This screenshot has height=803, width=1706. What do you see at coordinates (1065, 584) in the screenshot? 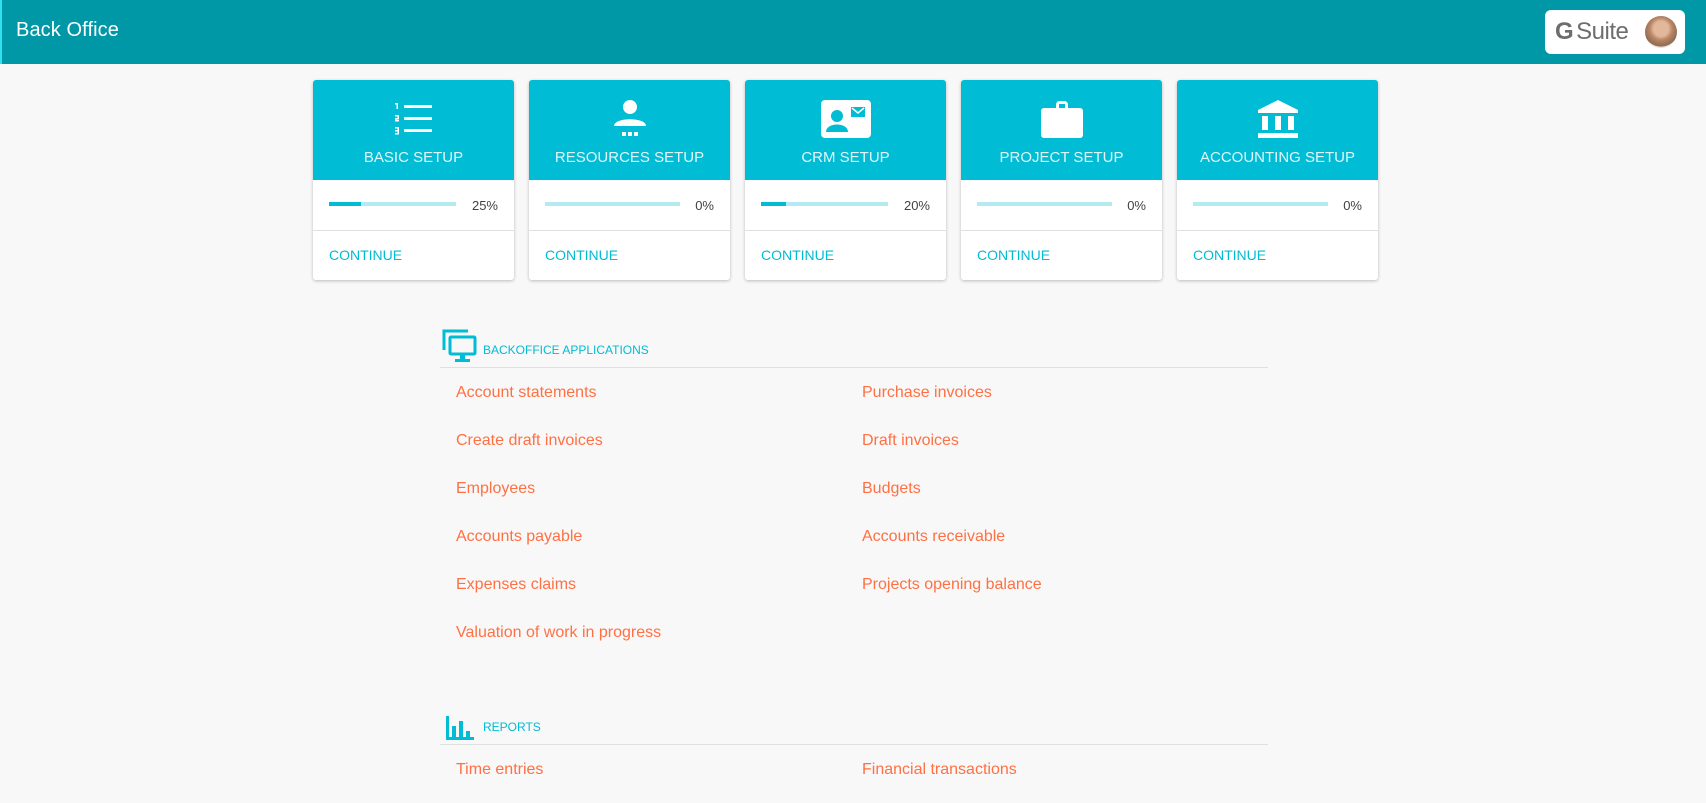
I see `link-projects-opening-balance: Projects opening balance` at bounding box center [1065, 584].